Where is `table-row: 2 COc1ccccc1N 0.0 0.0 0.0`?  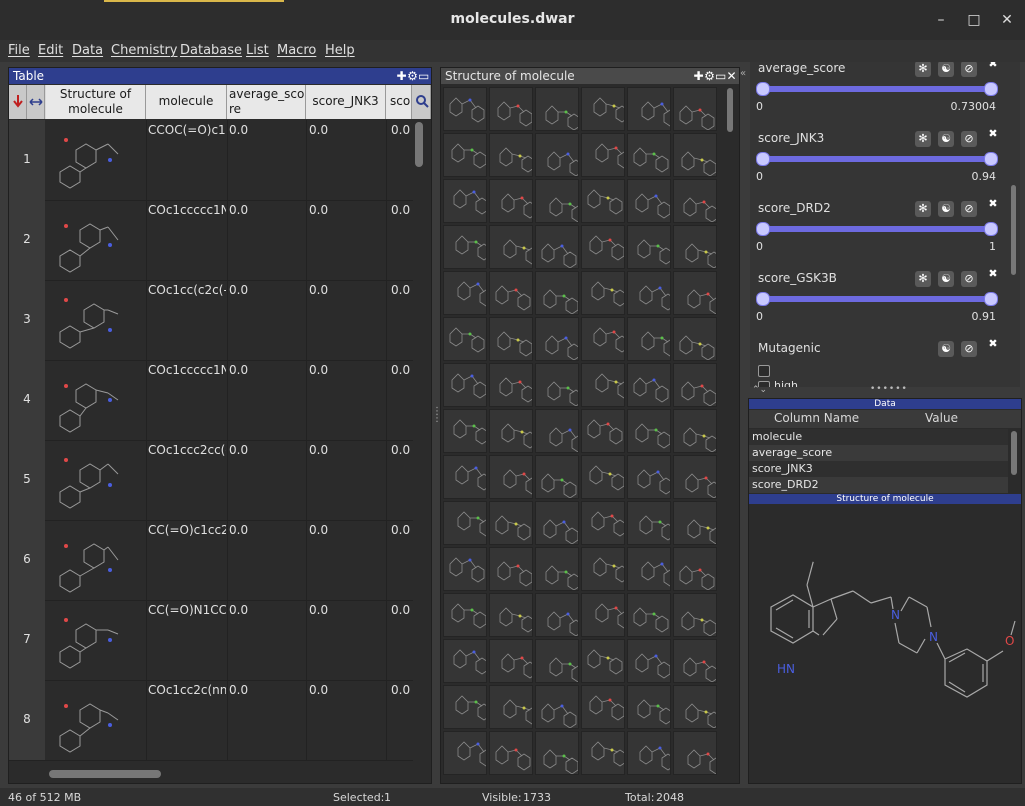 table-row: 2 COc1ccccc1N 0.0 0.0 0.0 is located at coordinates (211, 240).